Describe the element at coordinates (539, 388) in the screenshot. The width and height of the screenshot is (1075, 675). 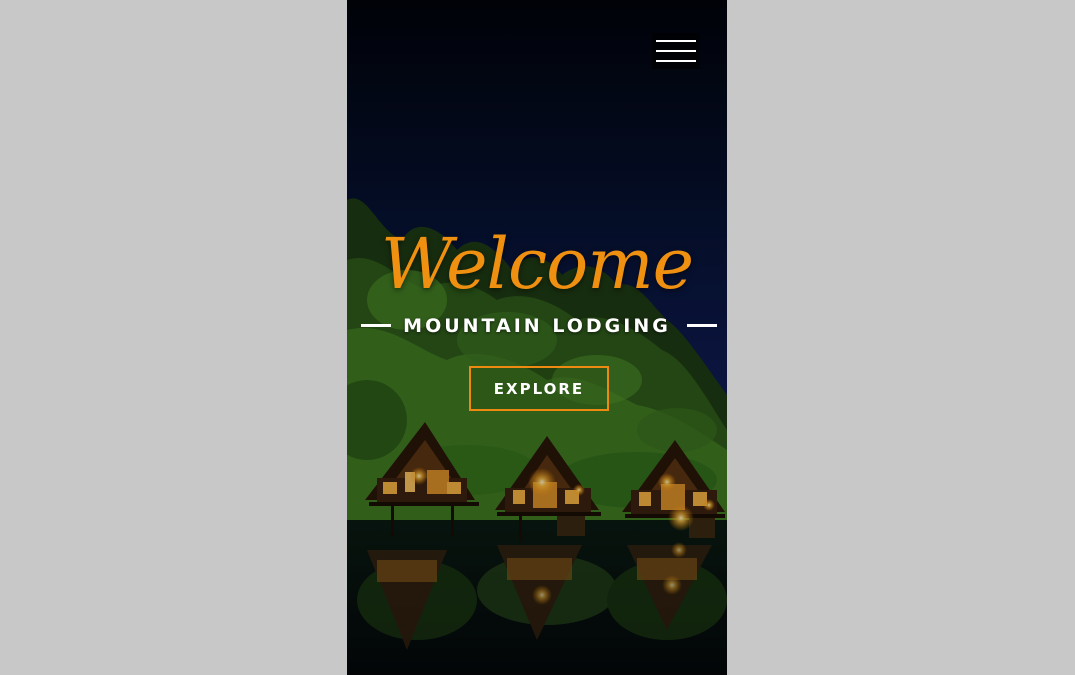
I see `explore-button: EXPLORE` at that location.